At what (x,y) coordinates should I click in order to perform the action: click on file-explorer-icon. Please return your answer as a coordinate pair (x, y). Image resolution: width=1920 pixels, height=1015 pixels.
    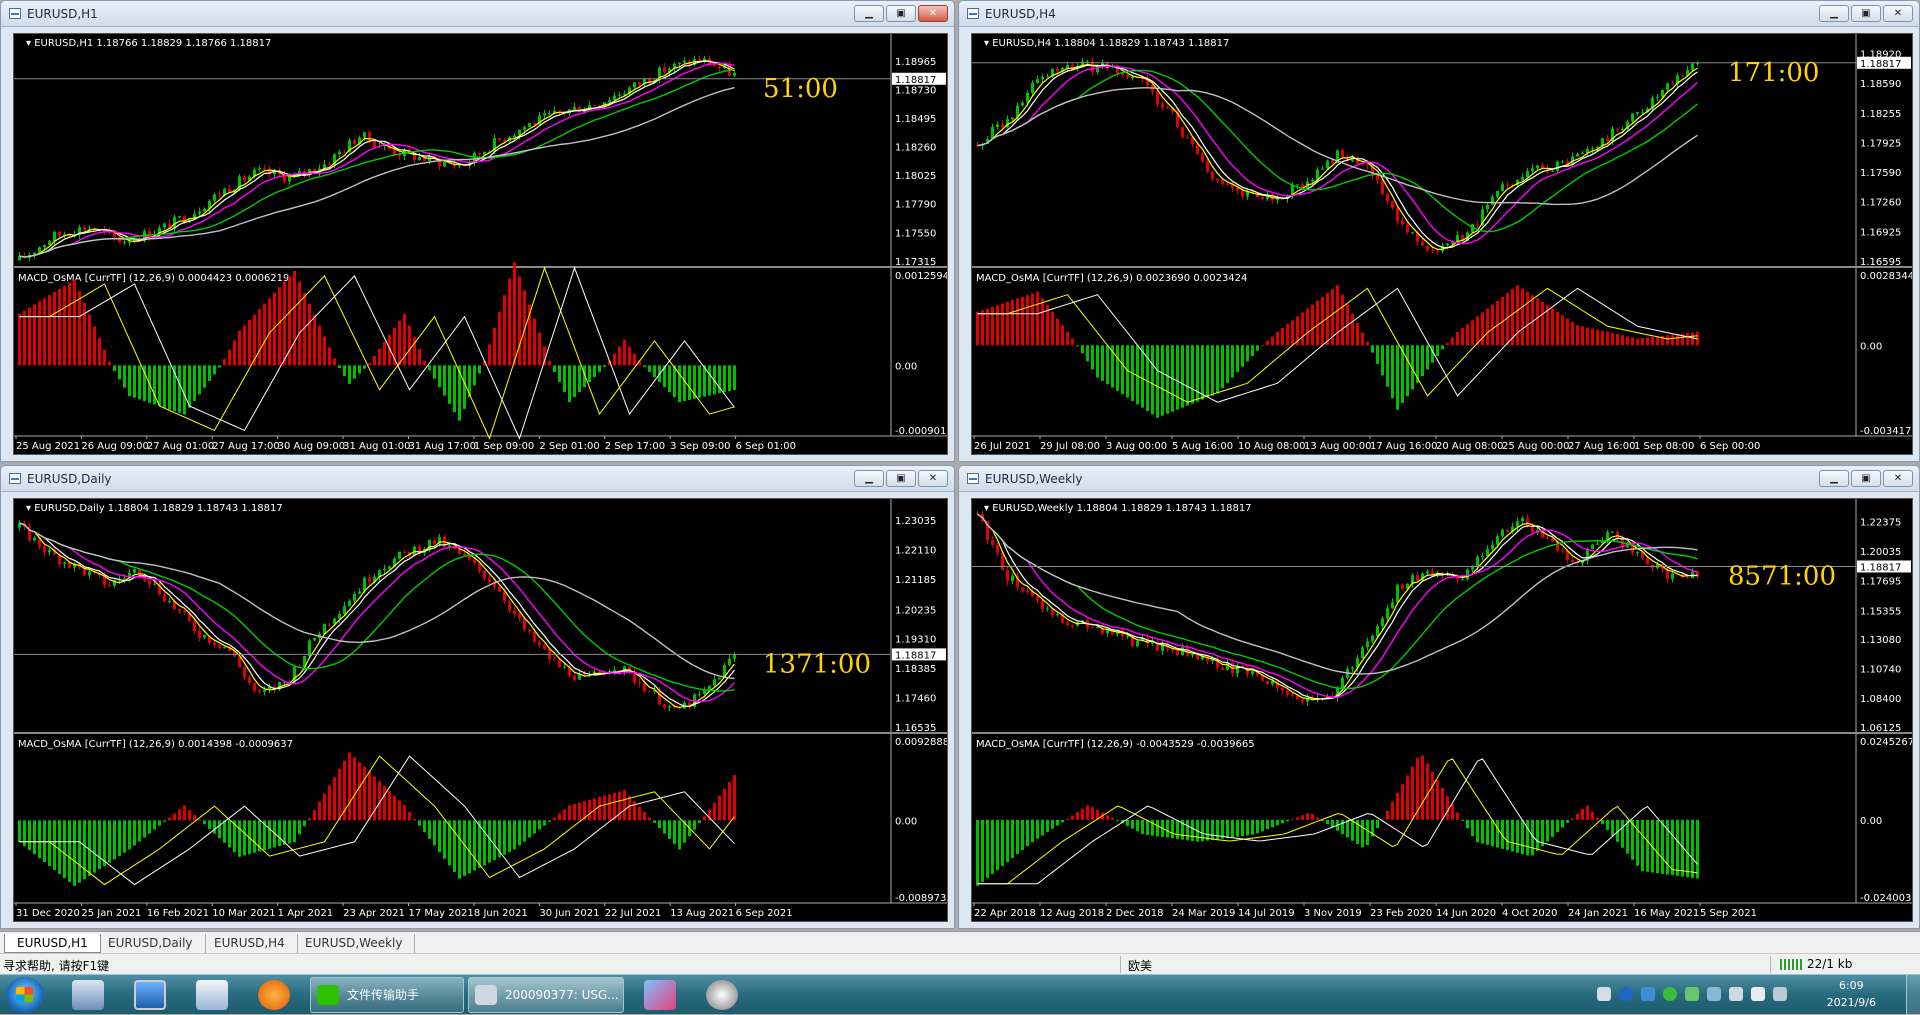
    Looking at the image, I should click on (88, 995).